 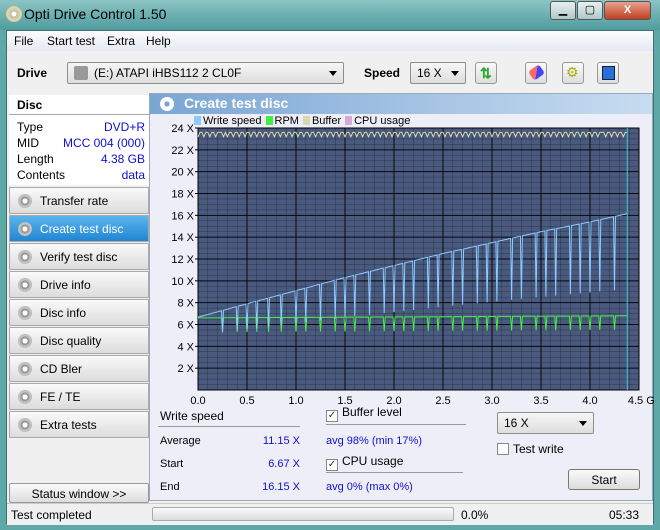 What do you see at coordinates (332, 465) in the screenshot?
I see `checkbox-check-icon: ✓` at bounding box center [332, 465].